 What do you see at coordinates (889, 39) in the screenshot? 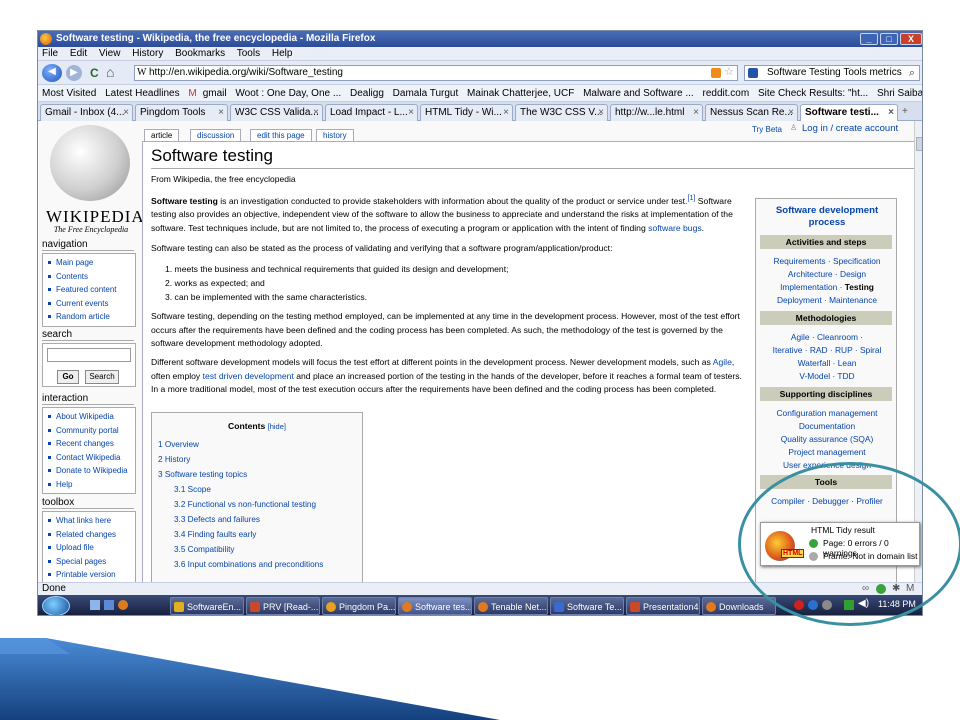
I see `maximize-button: □` at bounding box center [889, 39].